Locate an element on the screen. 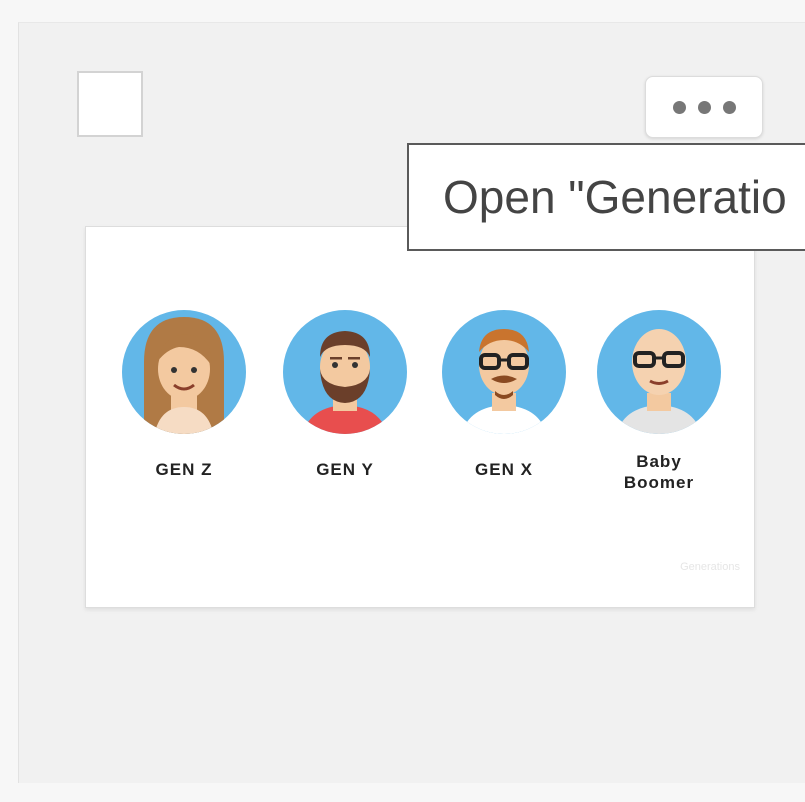 This screenshot has width=805, height=802. person-label: GEN Y is located at coordinates (345, 469).